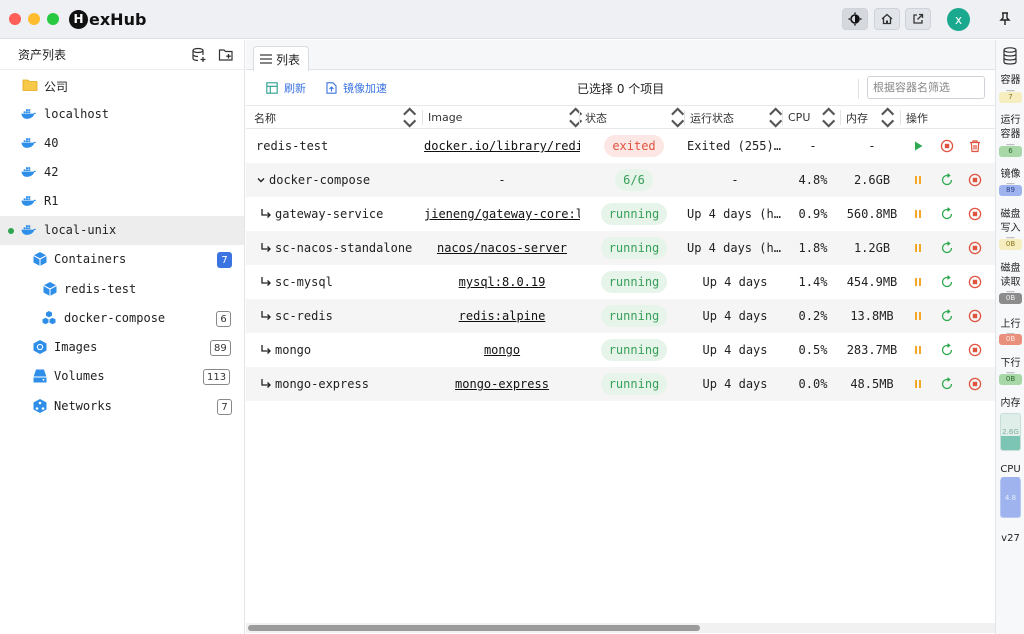  What do you see at coordinates (1010, 469) in the screenshot?
I see `stat-cpu-label: CPU` at bounding box center [1010, 469].